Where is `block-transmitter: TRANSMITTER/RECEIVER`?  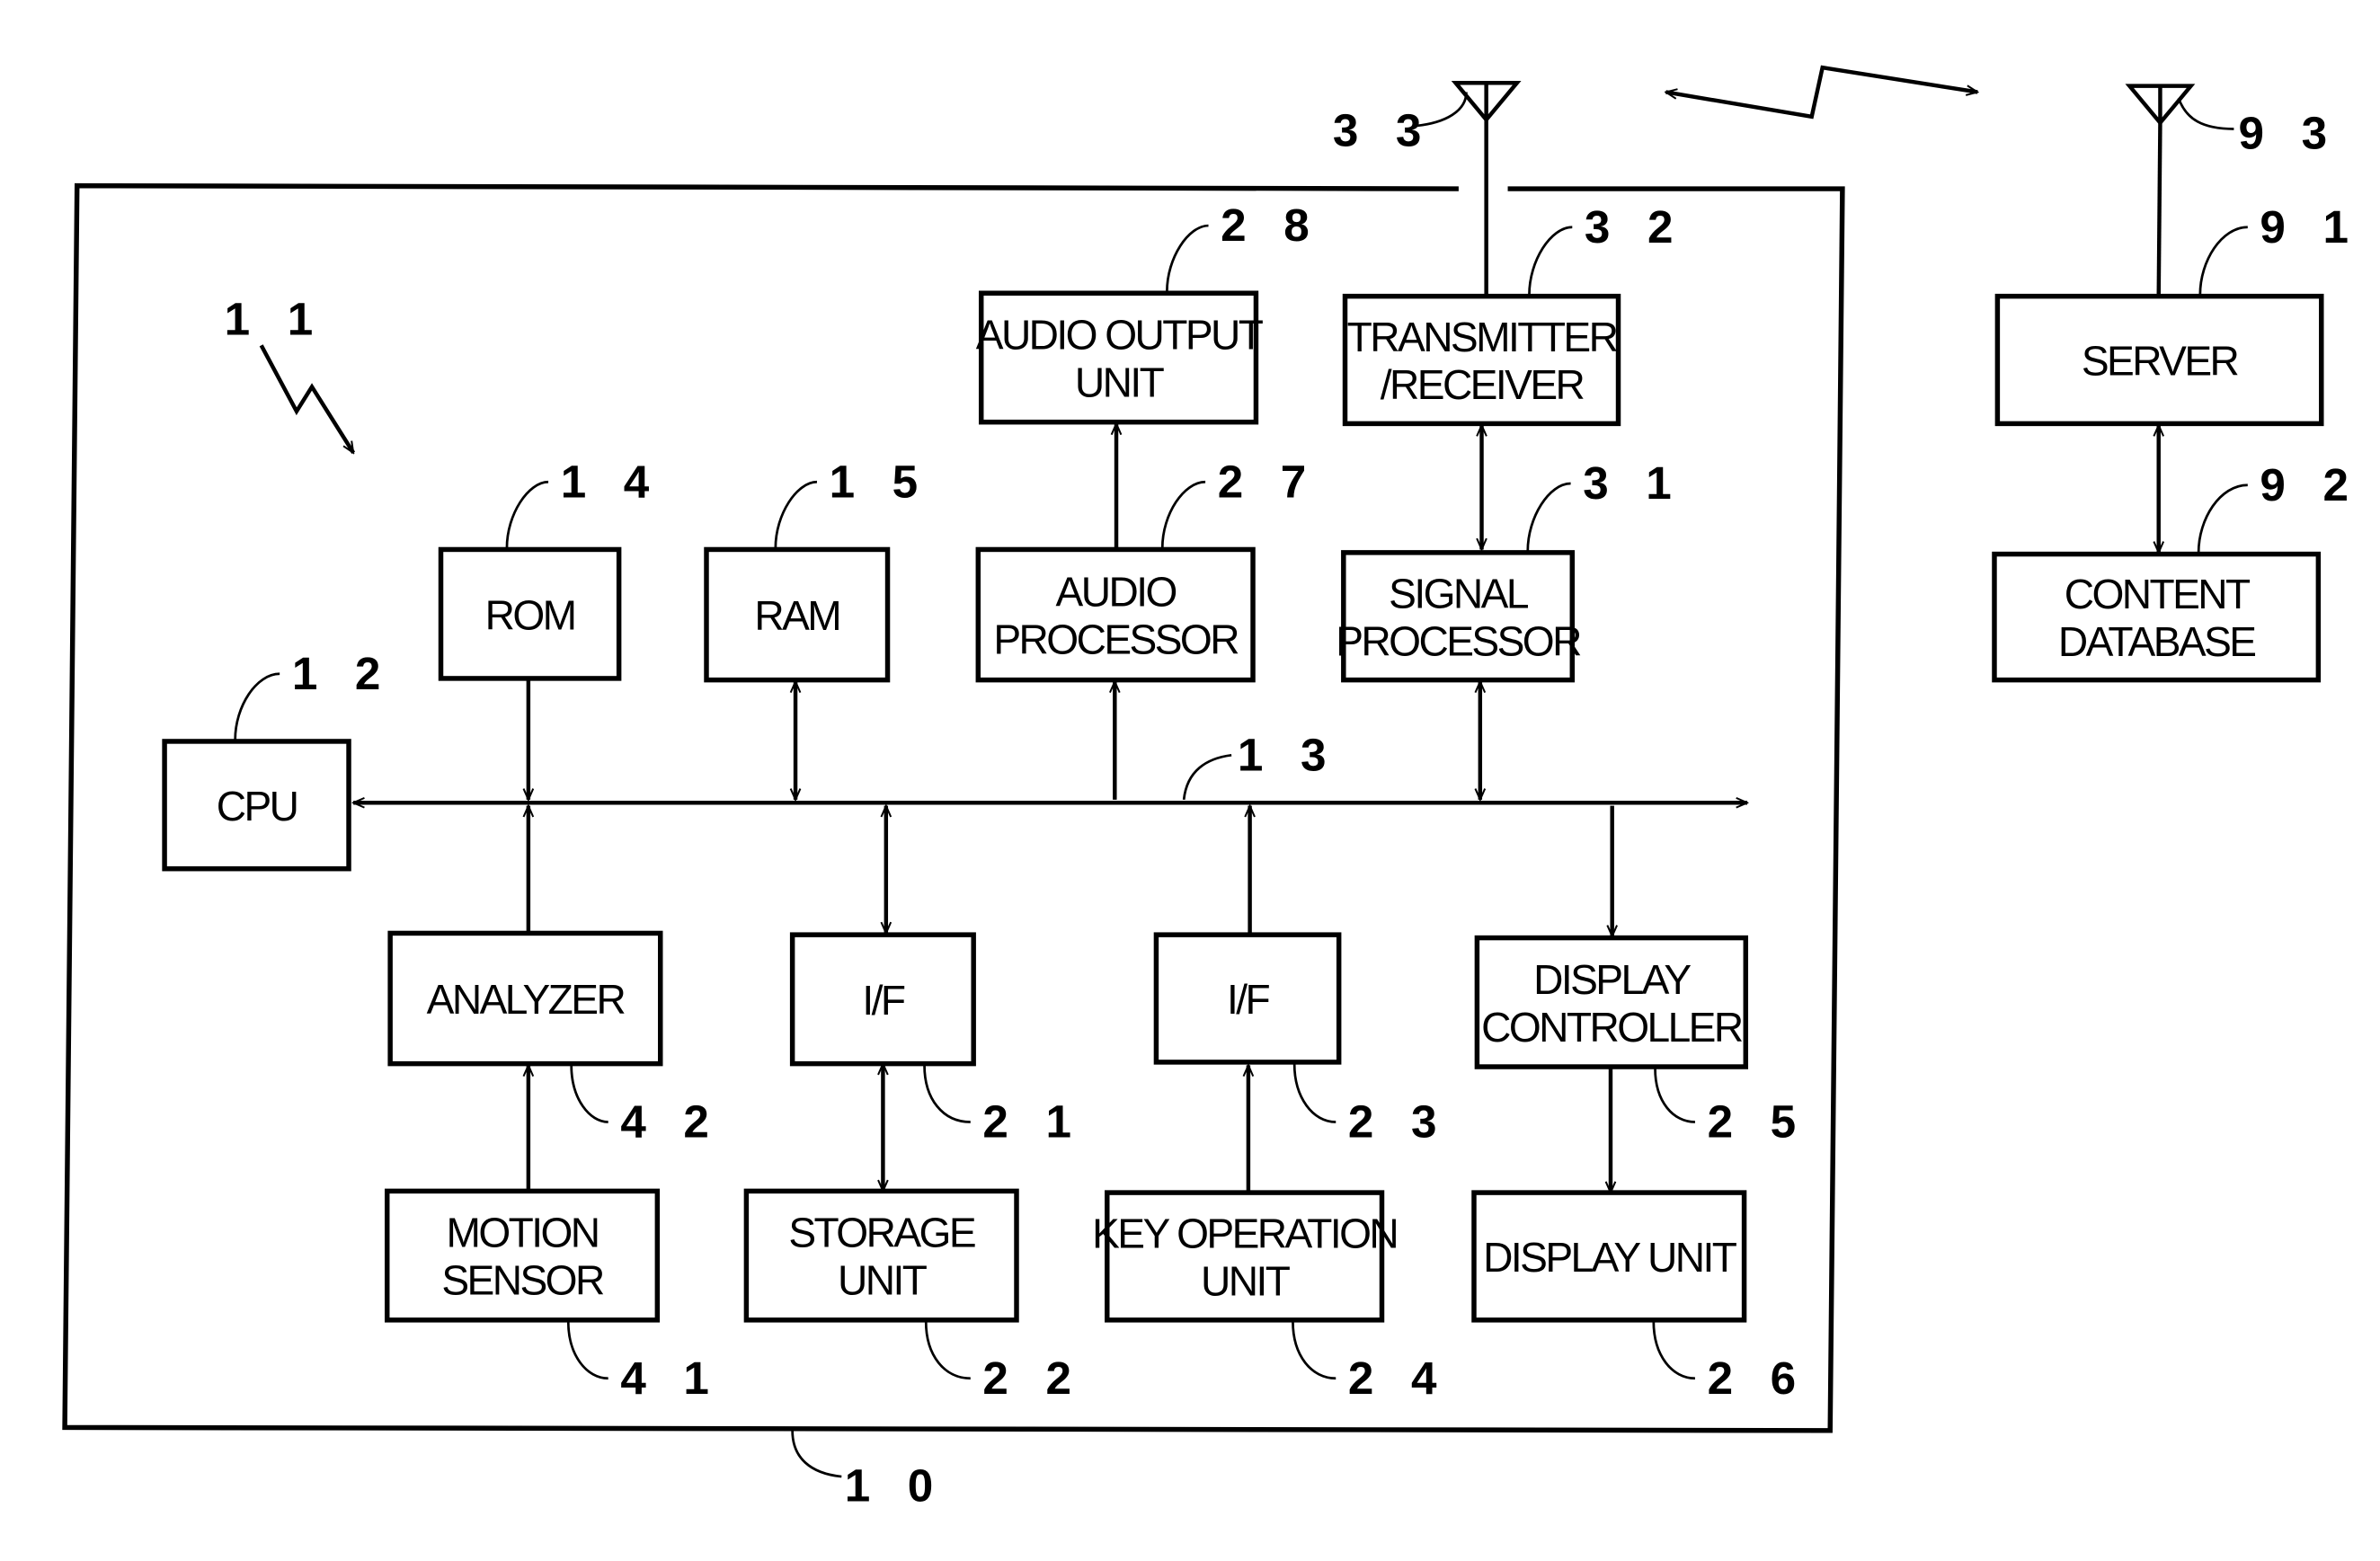
block-transmitter: TRANSMITTER/RECEIVER is located at coordinates (1481, 360).